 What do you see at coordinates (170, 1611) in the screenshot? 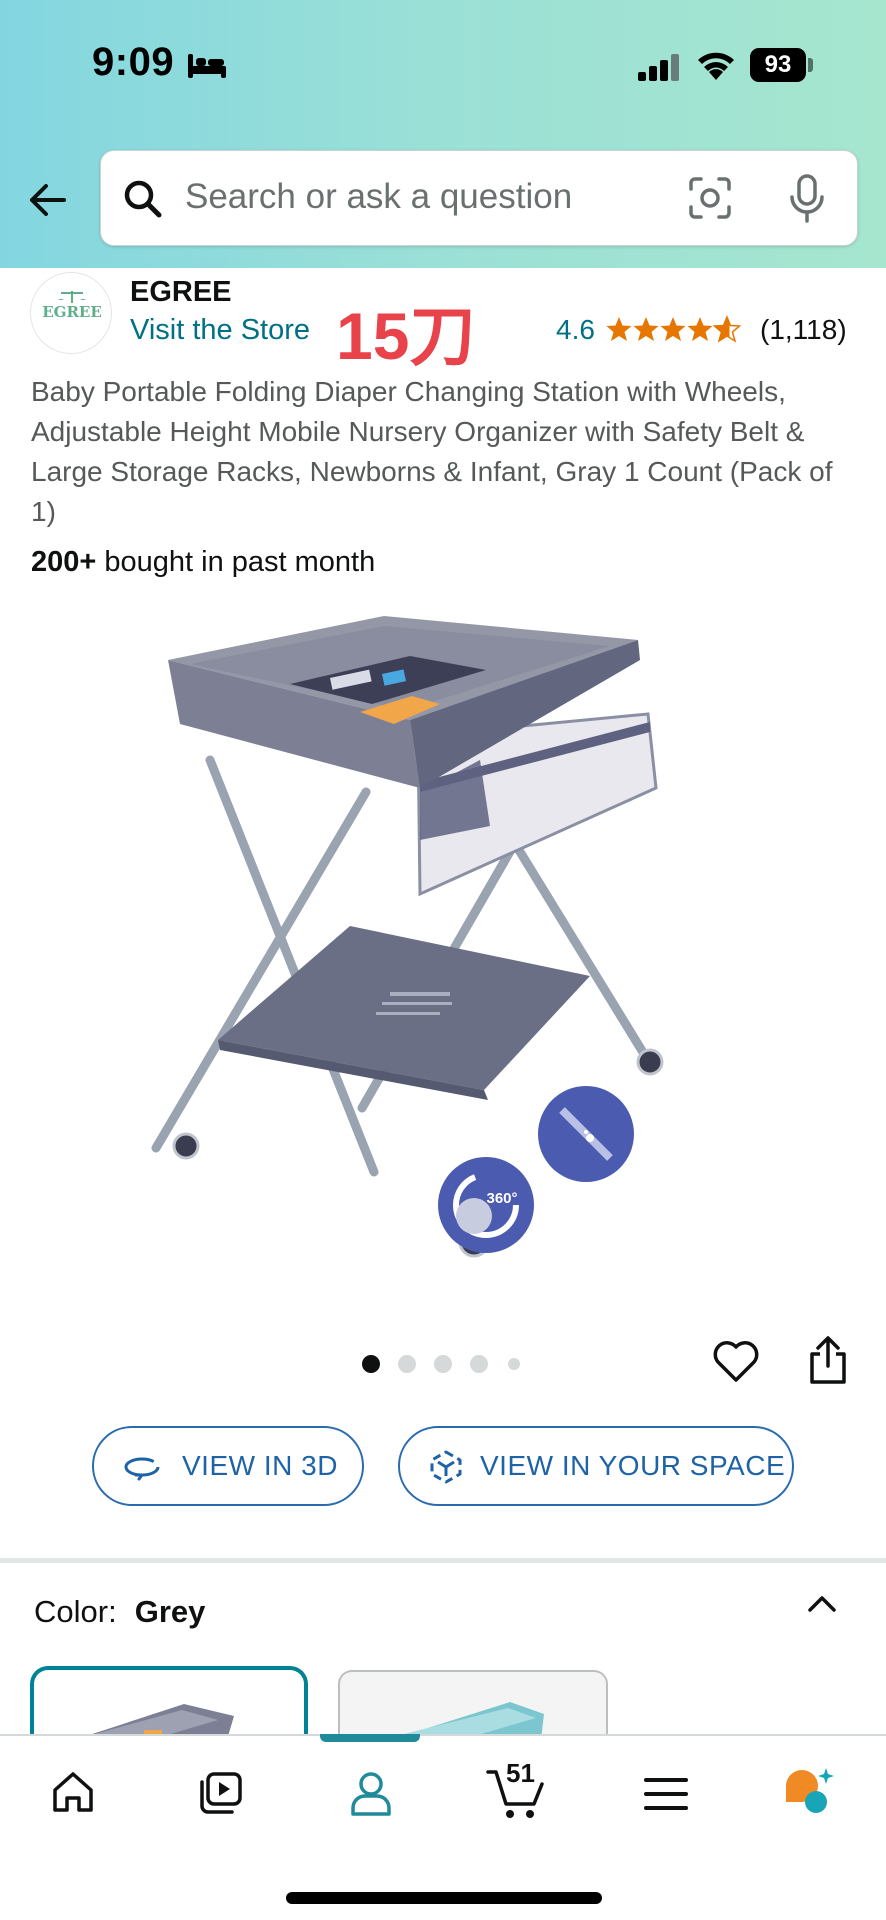
I see `color-value: Grey` at bounding box center [170, 1611].